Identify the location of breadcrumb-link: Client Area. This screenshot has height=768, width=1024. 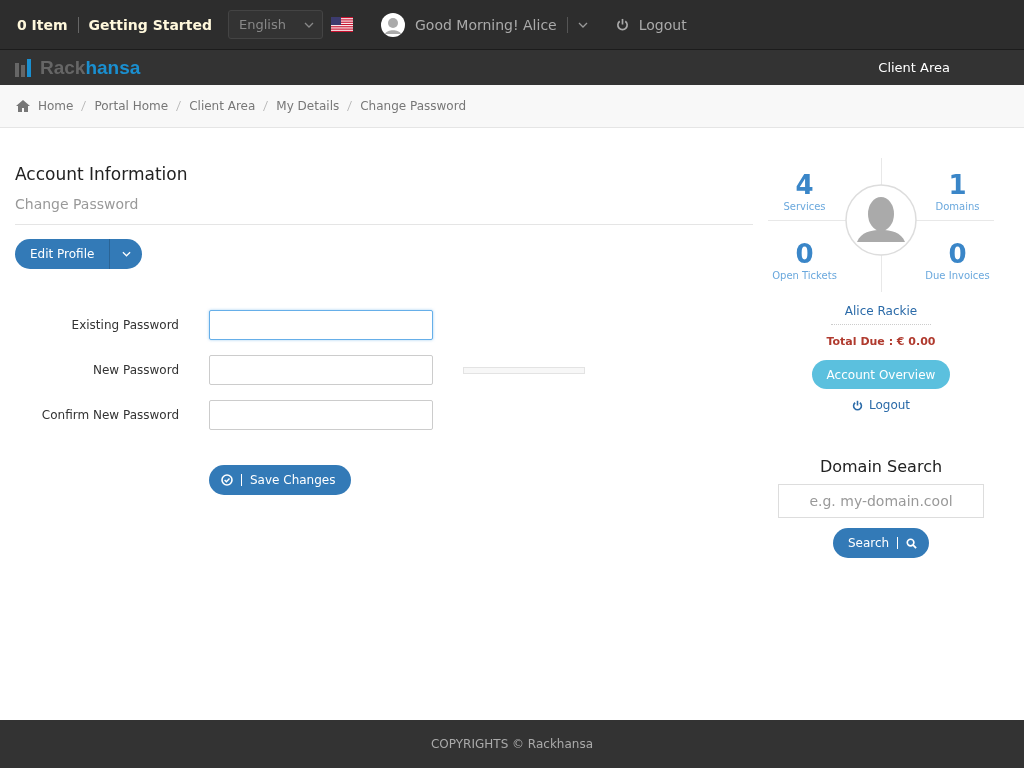
(222, 106).